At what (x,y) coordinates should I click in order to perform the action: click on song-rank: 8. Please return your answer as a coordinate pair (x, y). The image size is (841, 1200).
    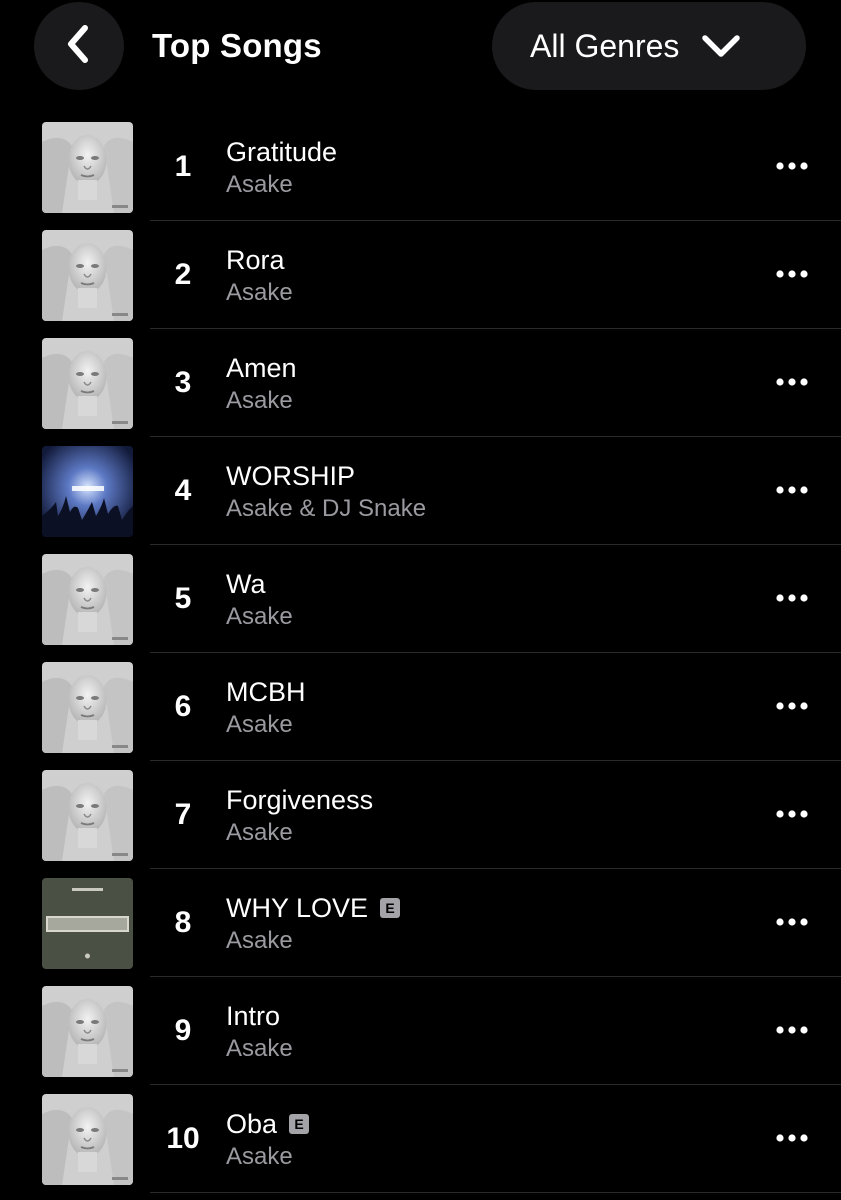
    Looking at the image, I should click on (183, 922).